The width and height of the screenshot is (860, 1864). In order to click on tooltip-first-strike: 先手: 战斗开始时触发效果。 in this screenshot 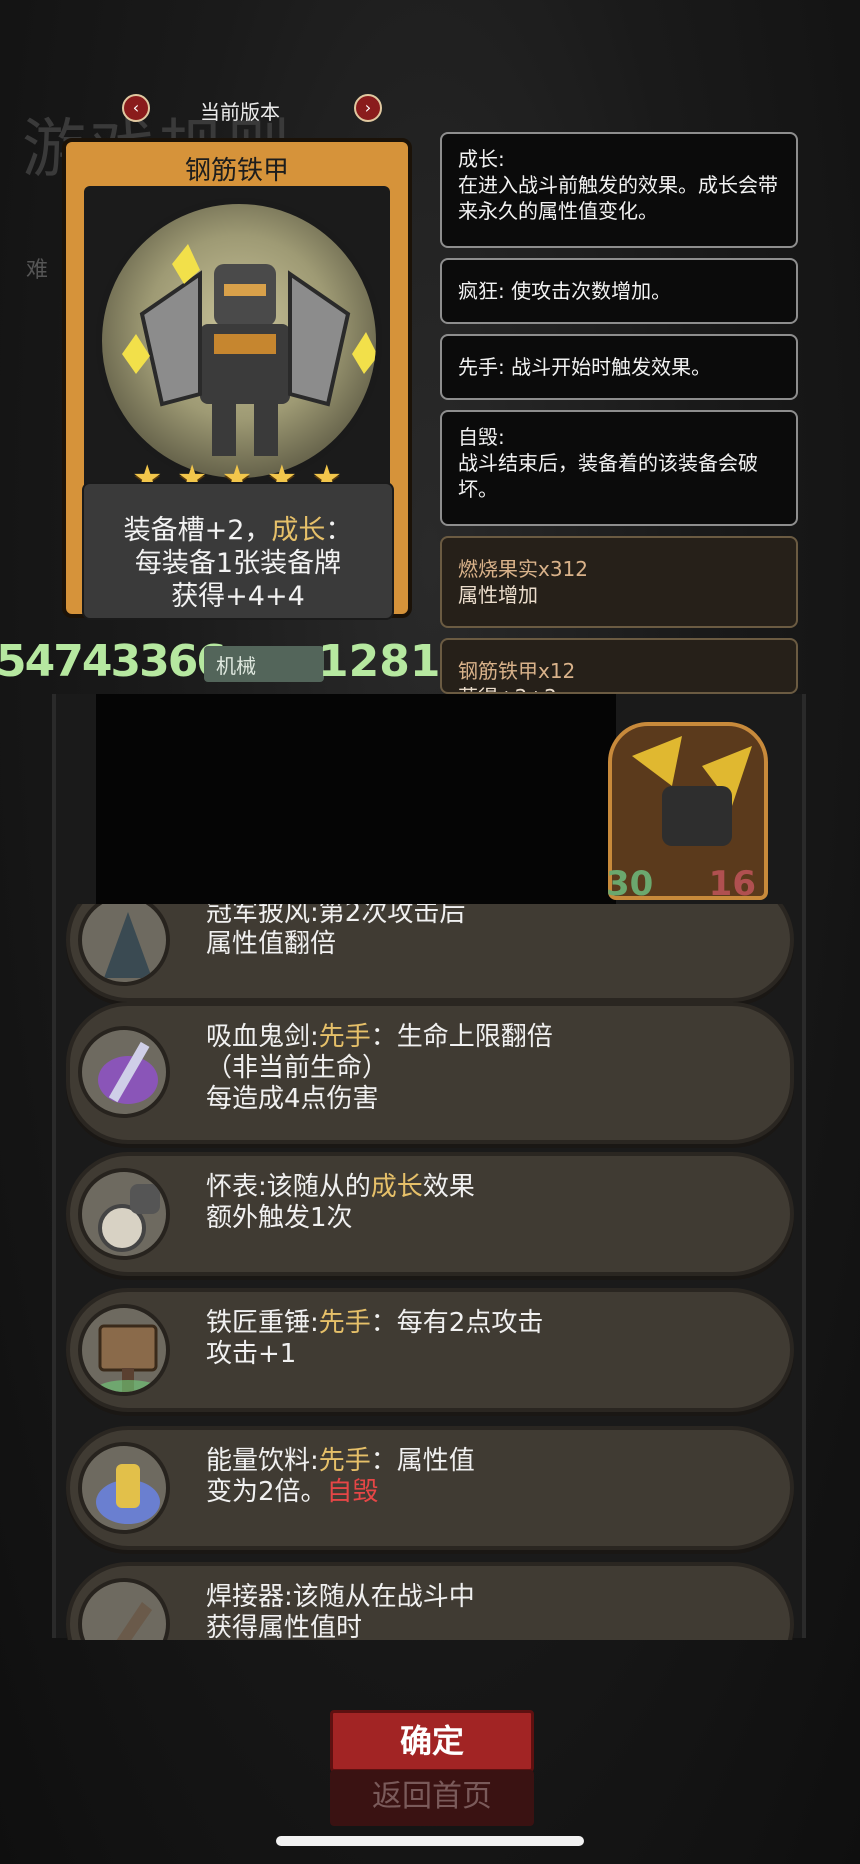, I will do `click(619, 367)`.